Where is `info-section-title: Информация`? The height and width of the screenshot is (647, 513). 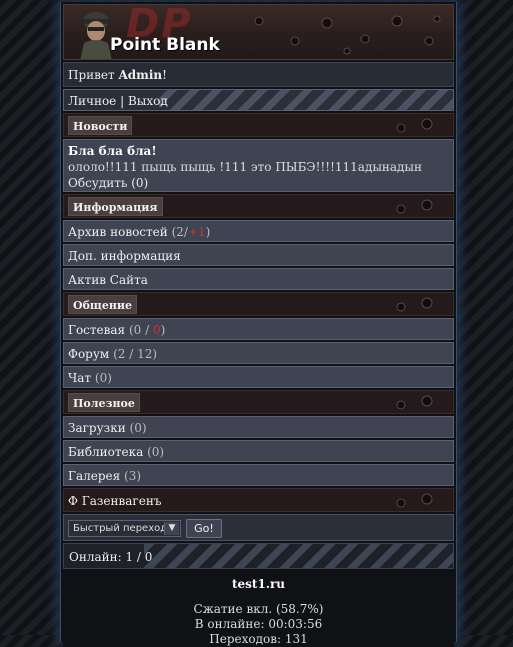
info-section-title: Информация is located at coordinates (115, 206).